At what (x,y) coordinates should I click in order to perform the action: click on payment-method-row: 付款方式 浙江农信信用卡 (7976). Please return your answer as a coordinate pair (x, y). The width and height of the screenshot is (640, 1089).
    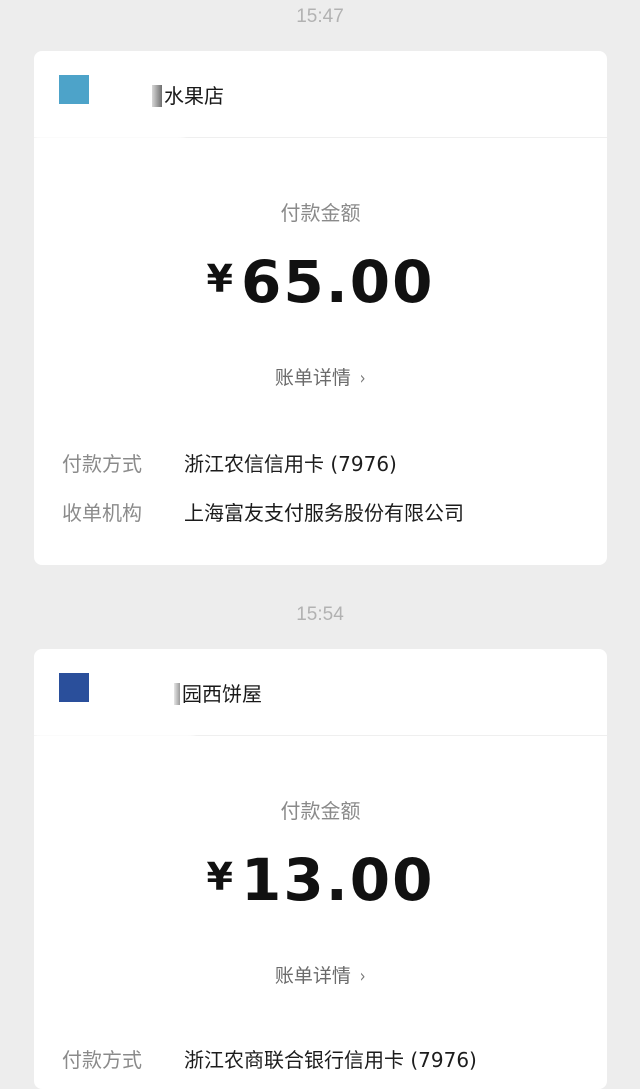
    Looking at the image, I should click on (327, 463).